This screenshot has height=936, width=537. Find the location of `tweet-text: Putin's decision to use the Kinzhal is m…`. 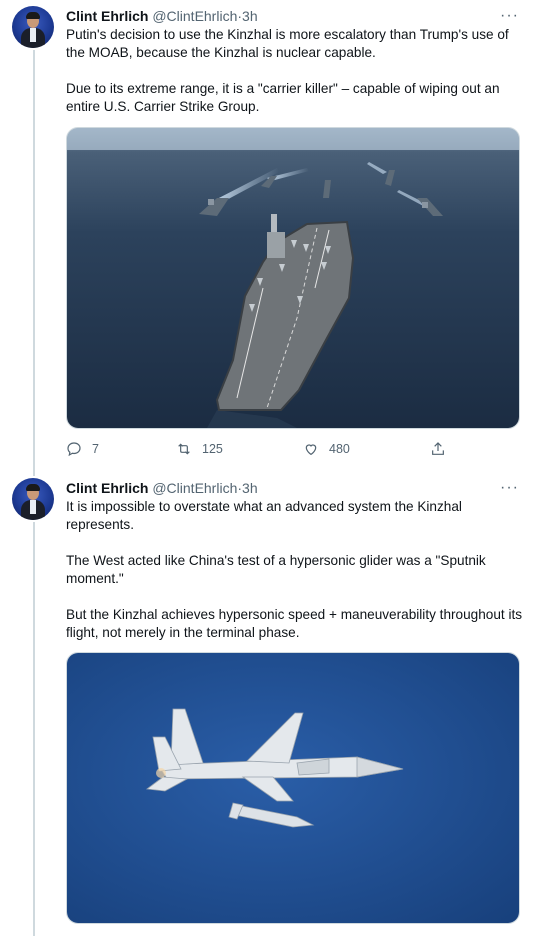

tweet-text: Putin's decision to use the Kinzhal is m… is located at coordinates (297, 80).